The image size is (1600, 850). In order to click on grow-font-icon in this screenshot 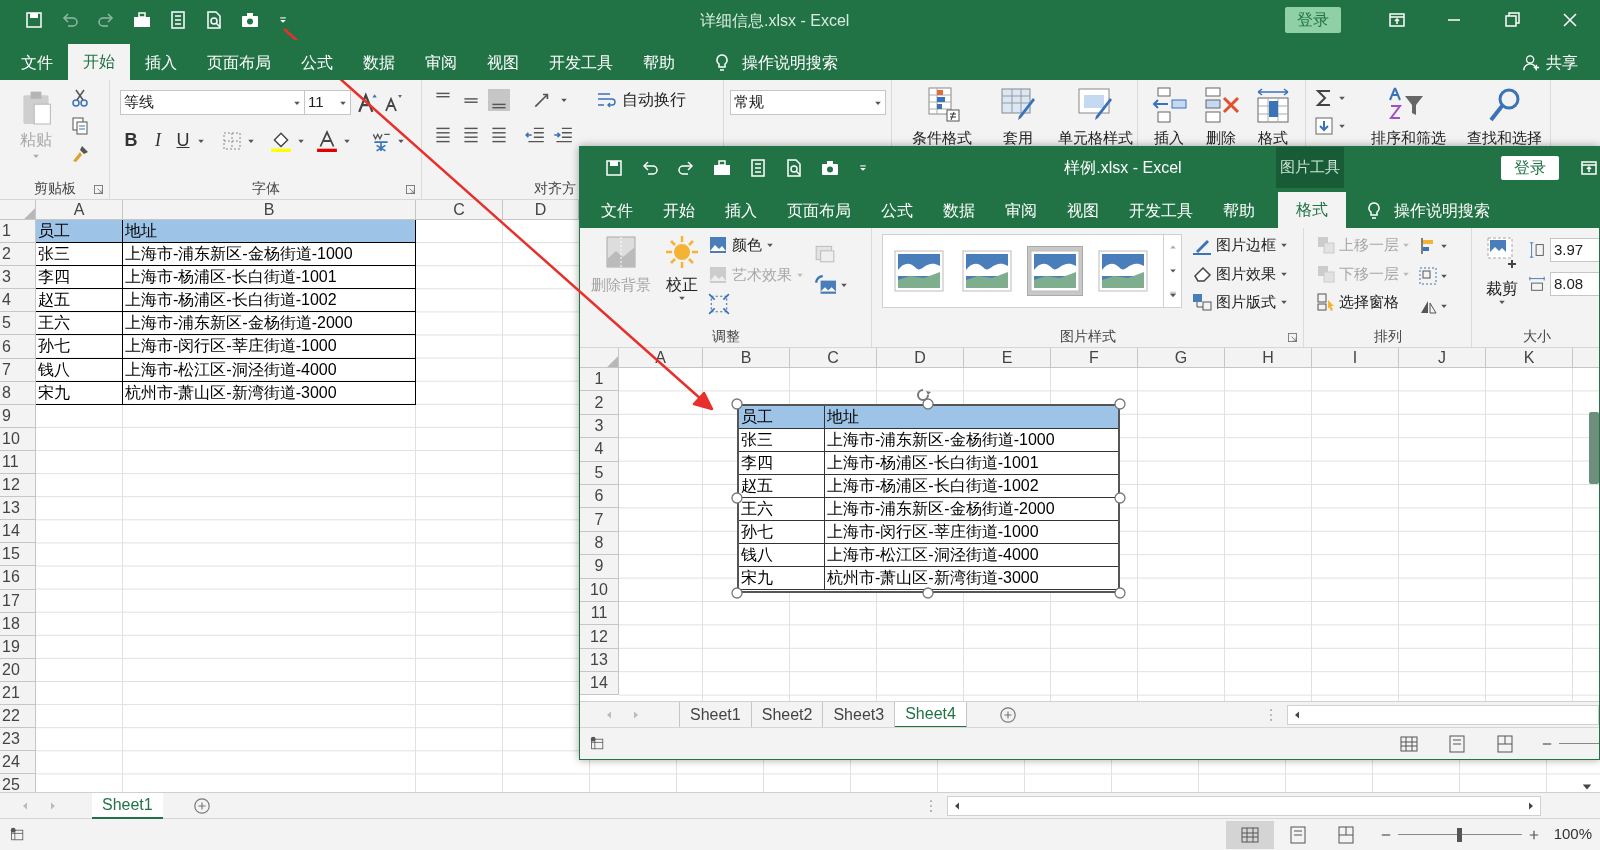, I will do `click(368, 102)`.